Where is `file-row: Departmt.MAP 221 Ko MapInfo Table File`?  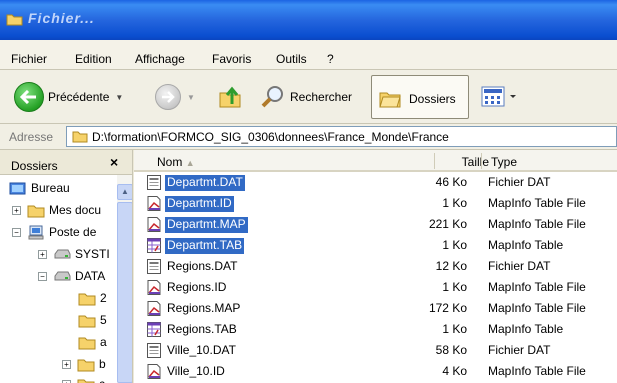 file-row: Departmt.MAP 221 Ko MapInfo Table File is located at coordinates (375, 224).